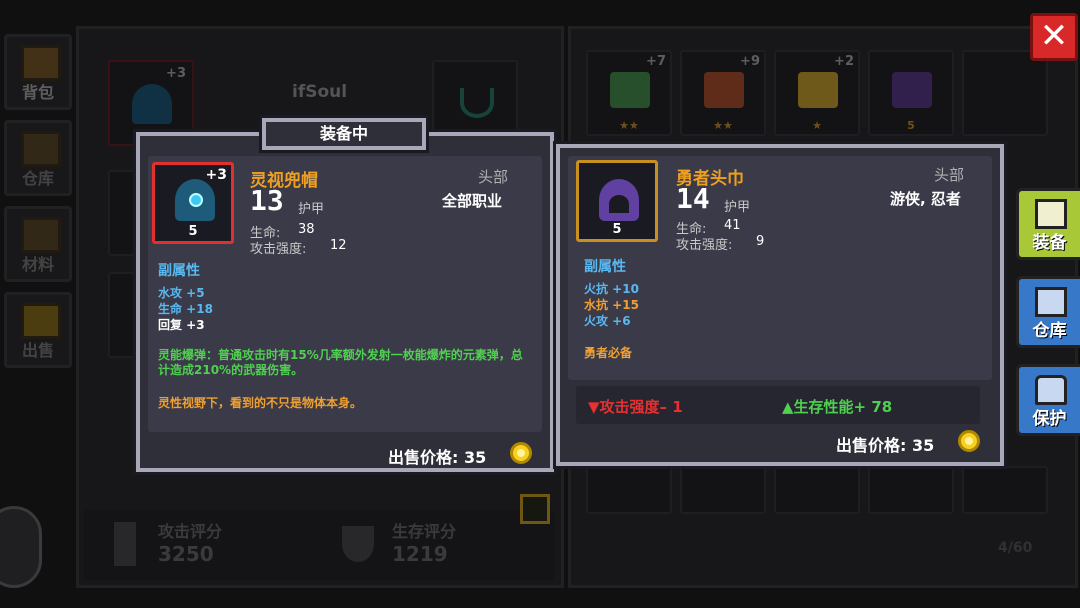 The width and height of the screenshot is (1080, 608). I want to click on compare-attack-value: 9, so click(760, 241).